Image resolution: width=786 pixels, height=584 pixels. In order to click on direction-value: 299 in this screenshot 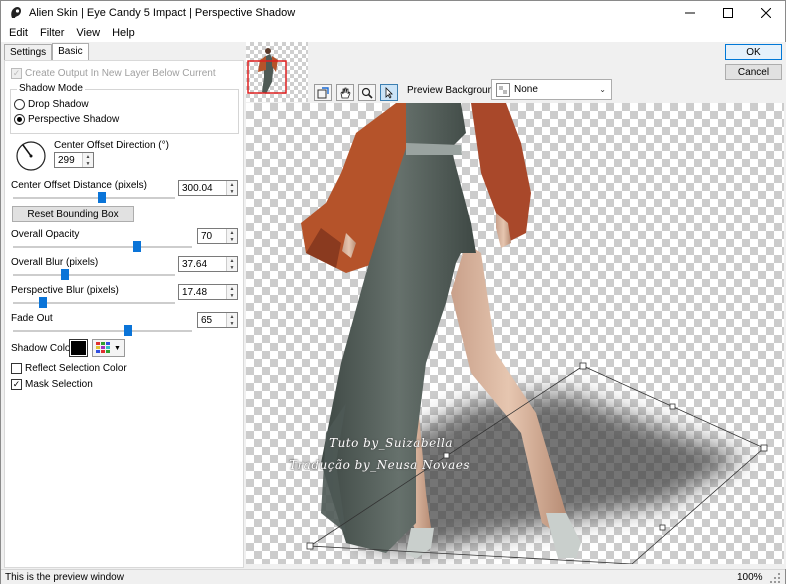, I will do `click(68, 160)`.